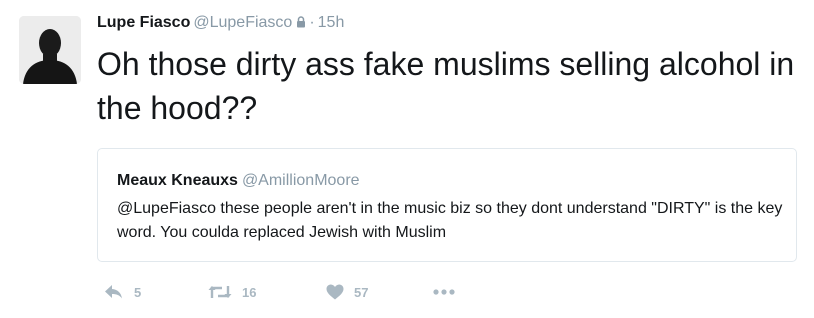 This screenshot has height=318, width=814. I want to click on avatar, so click(50, 50).